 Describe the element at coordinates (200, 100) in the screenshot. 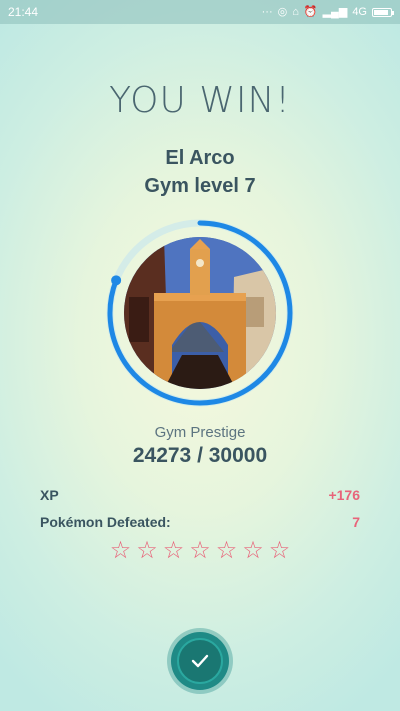

I see `win-title: YOU WIN!` at that location.